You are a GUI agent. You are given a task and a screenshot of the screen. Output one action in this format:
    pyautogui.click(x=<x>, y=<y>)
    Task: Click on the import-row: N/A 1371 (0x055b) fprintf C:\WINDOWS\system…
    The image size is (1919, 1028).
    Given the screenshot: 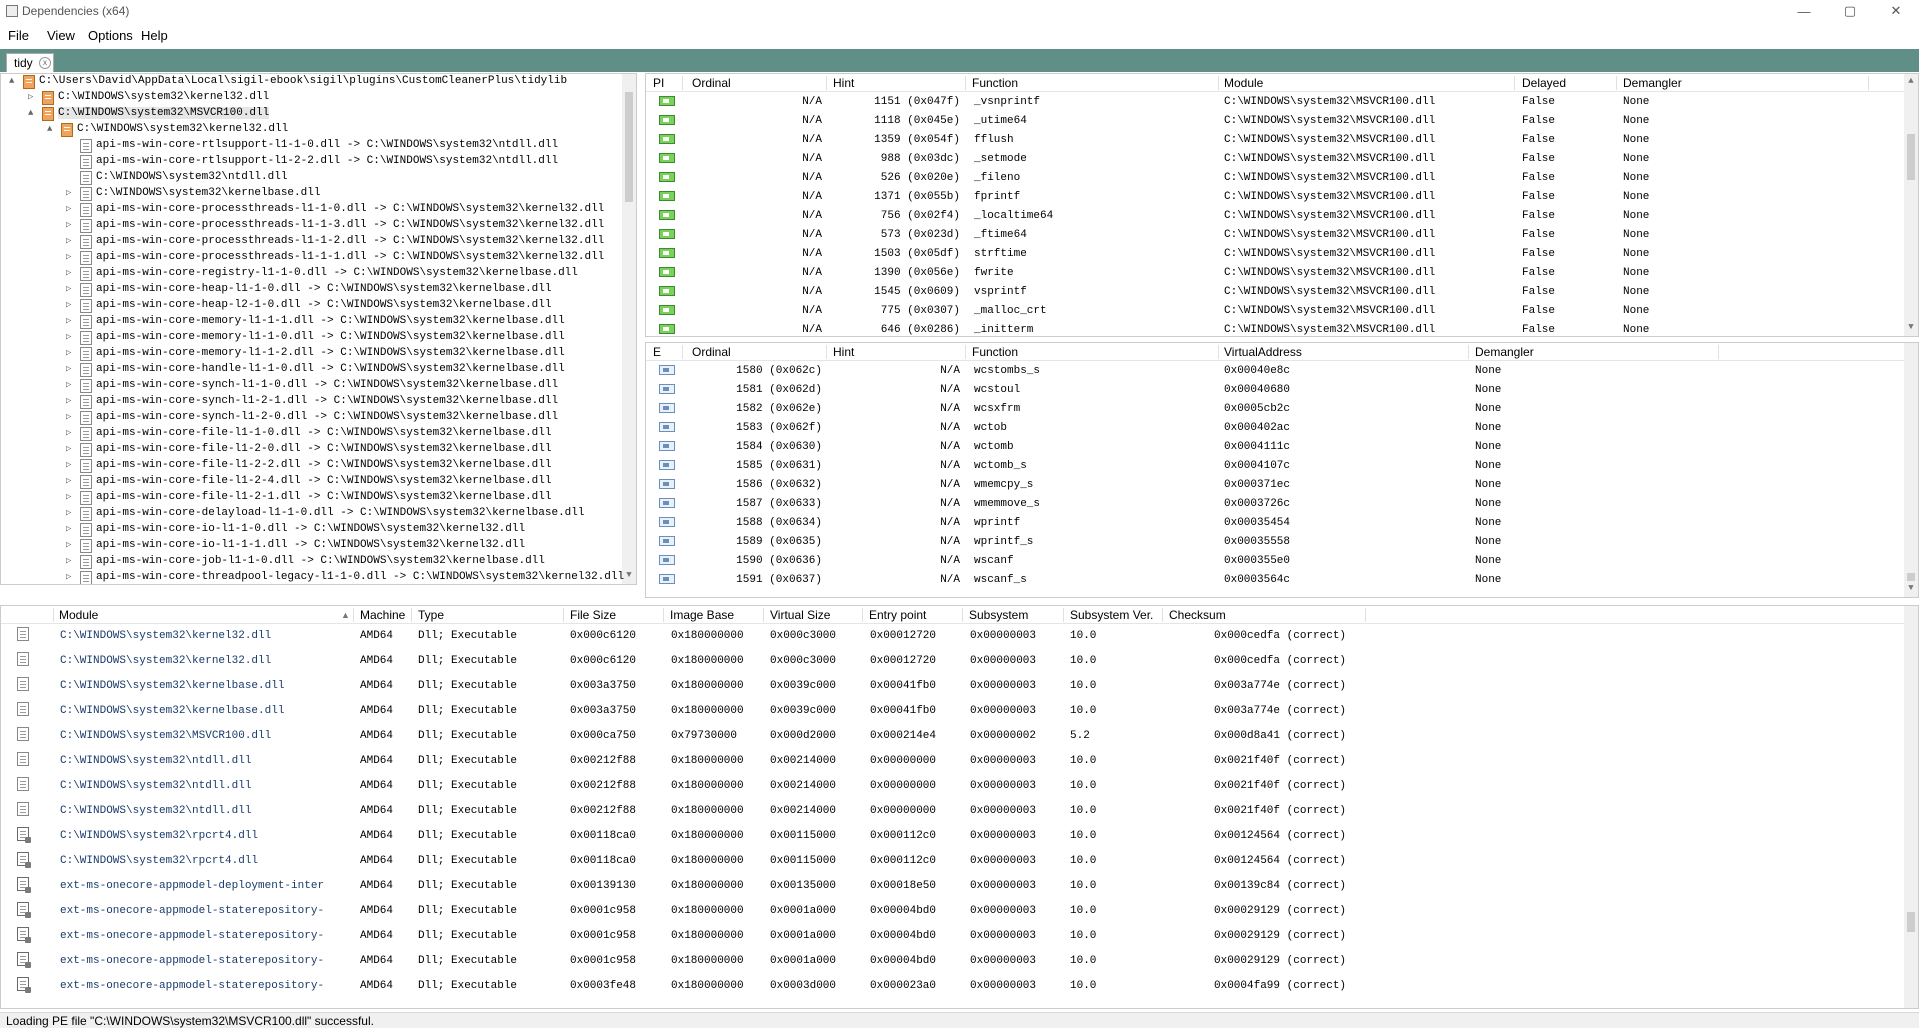 What is the action you would take?
    pyautogui.click(x=1282, y=197)
    